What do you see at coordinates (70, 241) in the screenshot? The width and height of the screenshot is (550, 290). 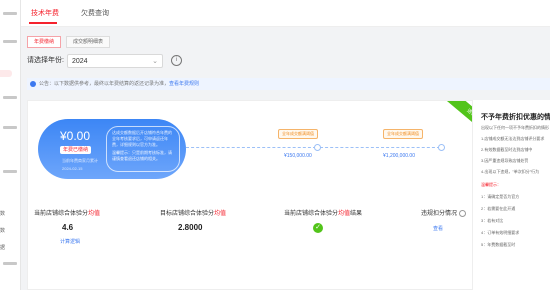 I see `calc-logic-link: 计算逻辑` at bounding box center [70, 241].